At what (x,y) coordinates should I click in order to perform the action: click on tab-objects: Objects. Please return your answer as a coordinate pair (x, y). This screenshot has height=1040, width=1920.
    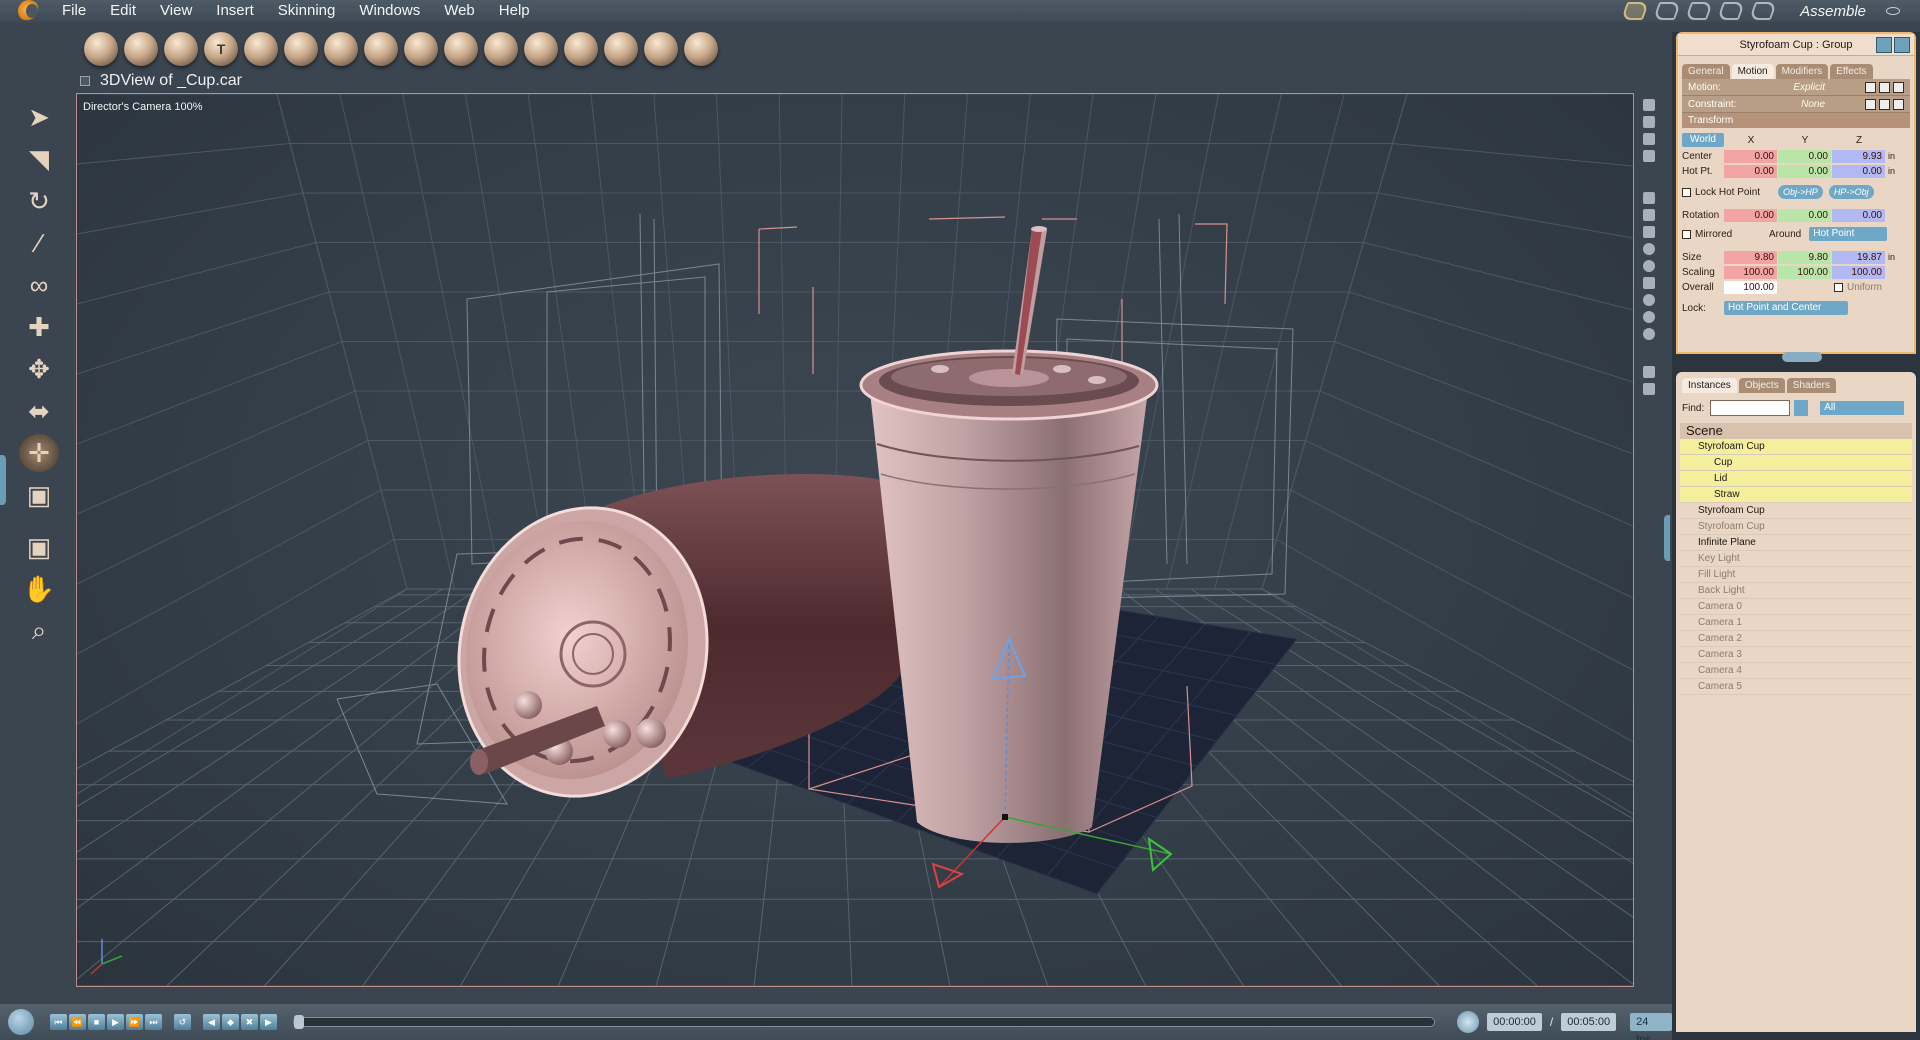
    Looking at the image, I should click on (1761, 385).